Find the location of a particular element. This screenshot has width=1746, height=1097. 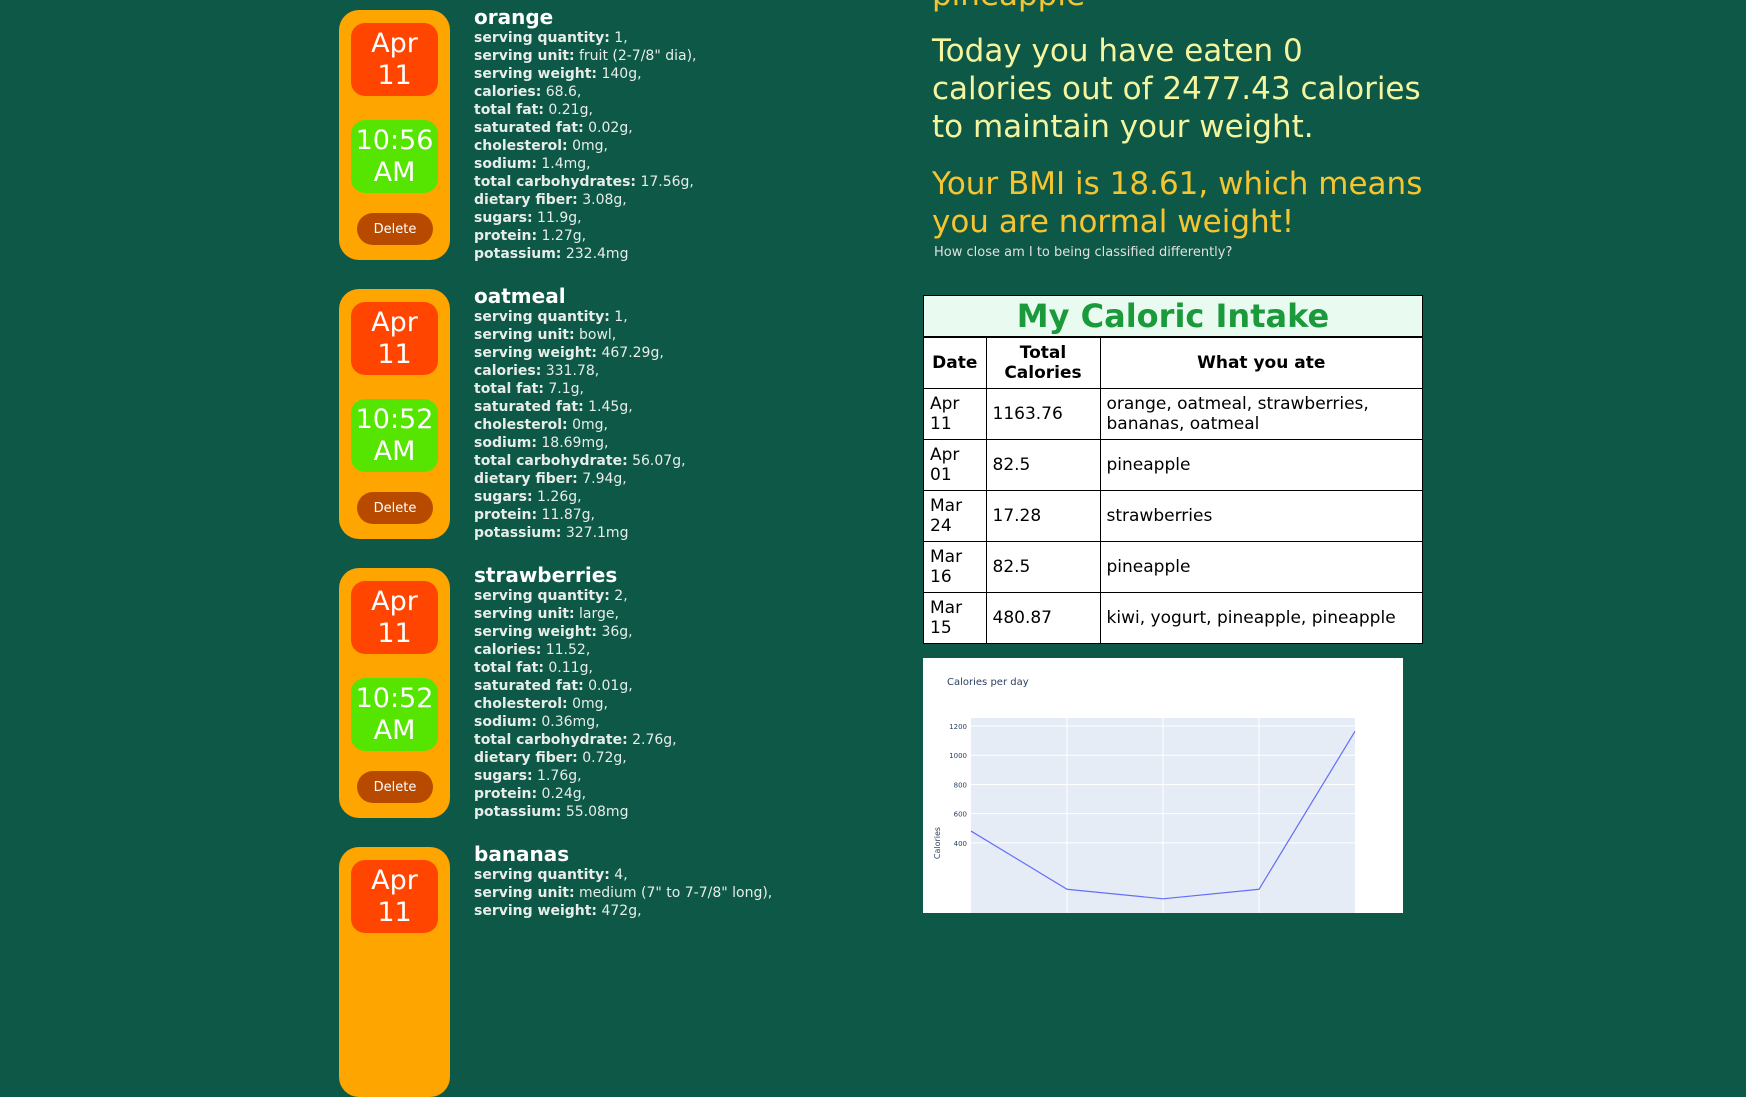

nutrient-line: cholesterol: 0mg, is located at coordinates (646, 146).